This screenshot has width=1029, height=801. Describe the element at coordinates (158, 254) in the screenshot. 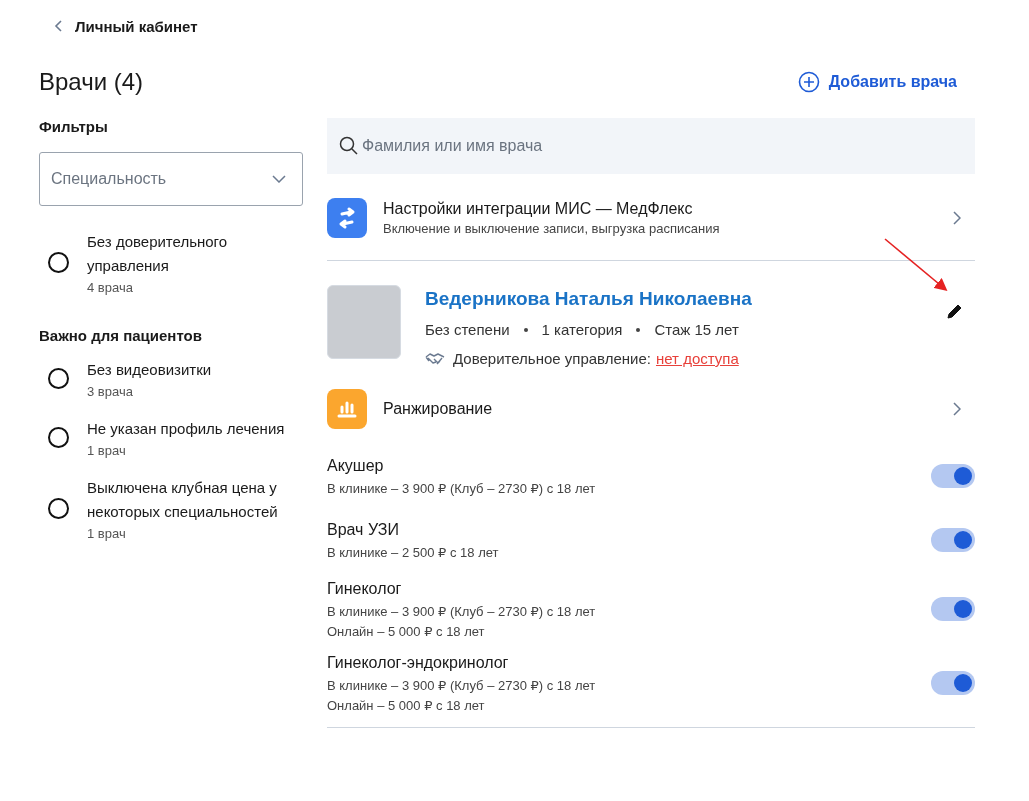

I see `filter-label: Без доверительного управления` at that location.